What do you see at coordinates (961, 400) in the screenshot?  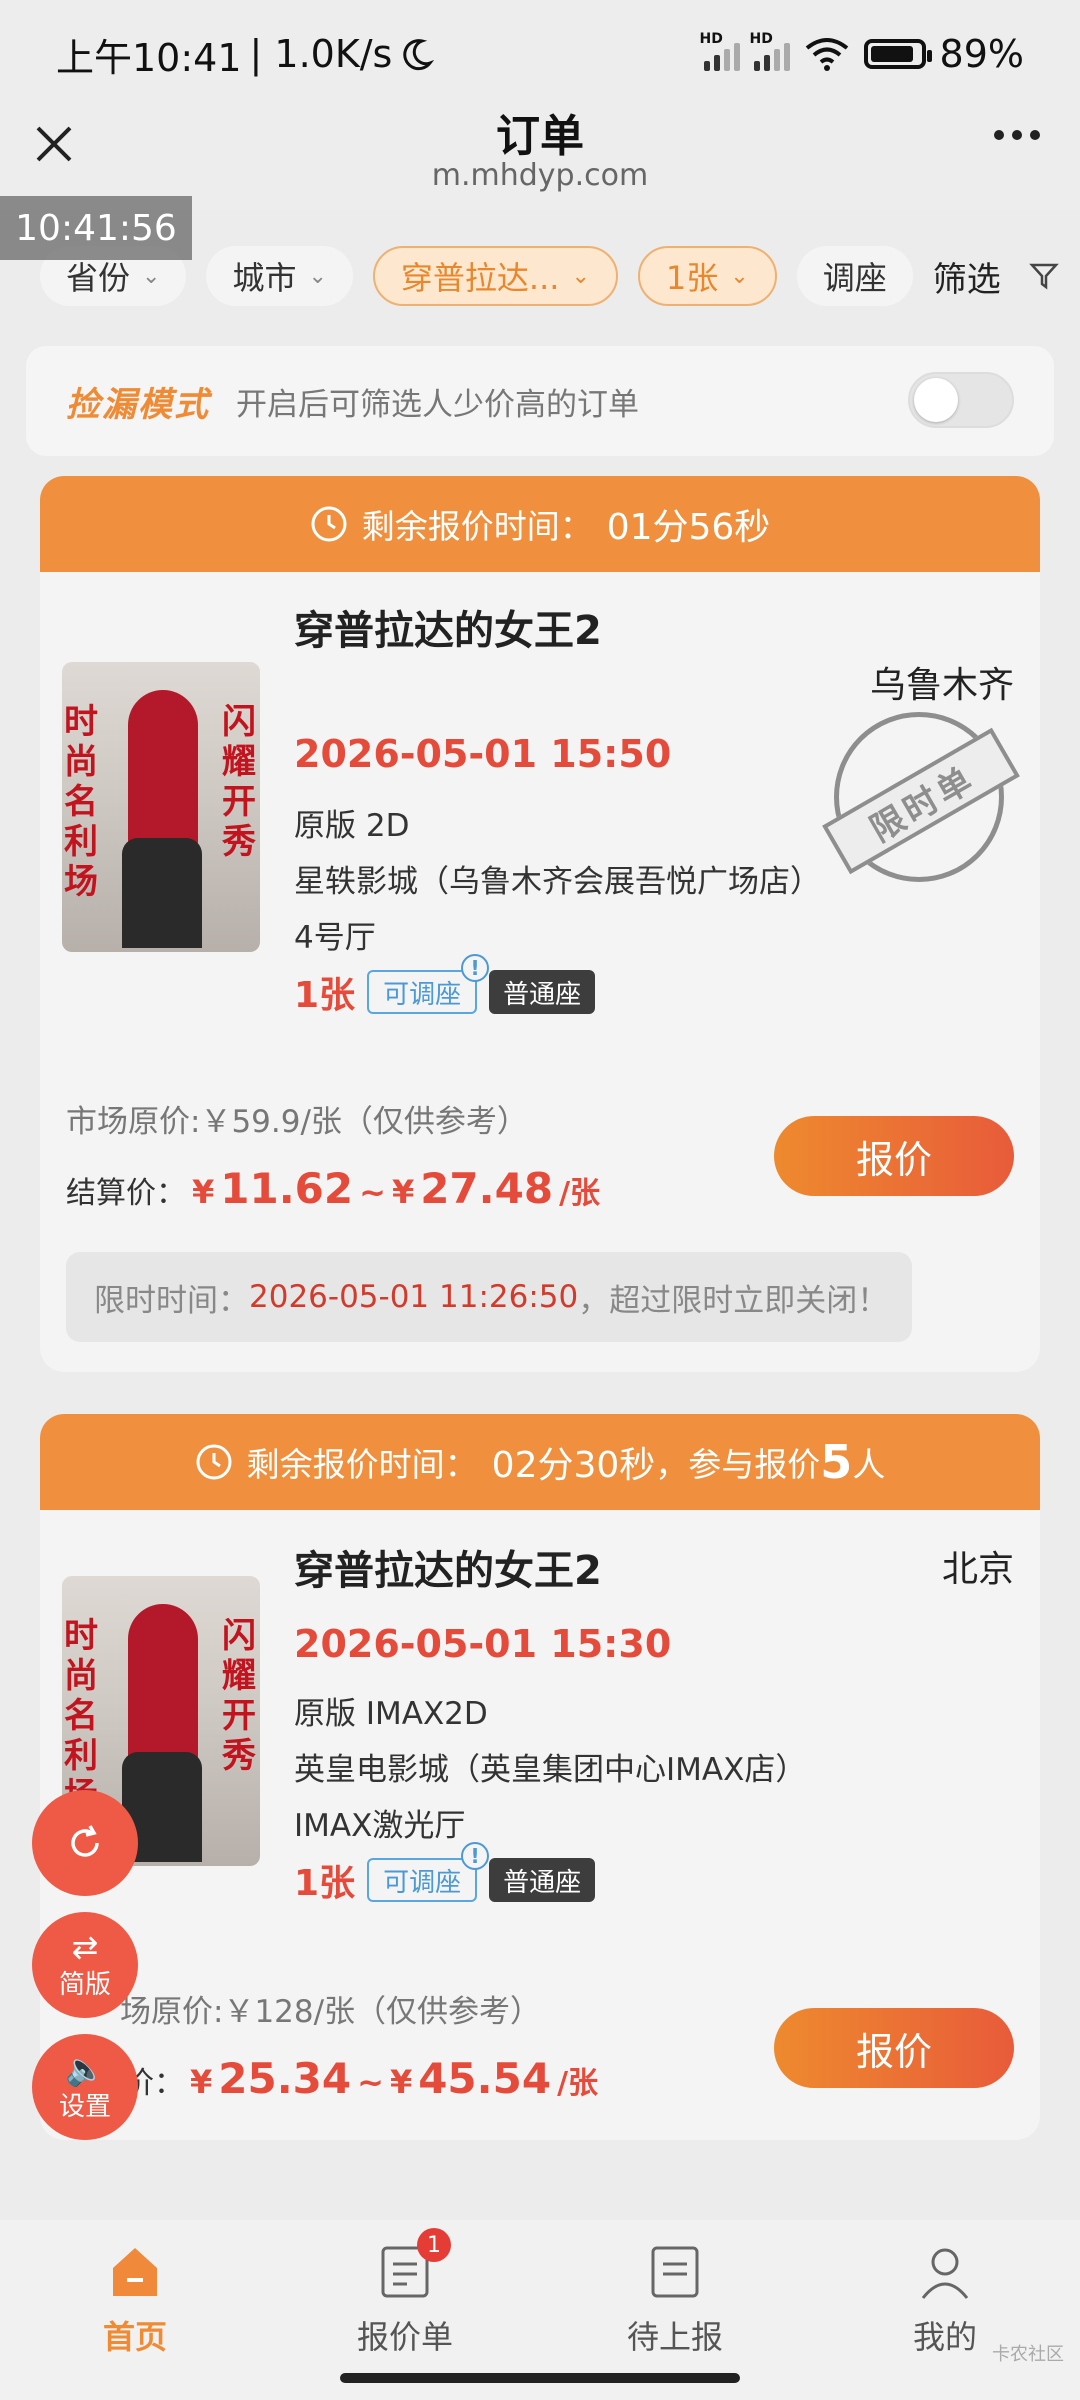 I see `mode-toggle` at bounding box center [961, 400].